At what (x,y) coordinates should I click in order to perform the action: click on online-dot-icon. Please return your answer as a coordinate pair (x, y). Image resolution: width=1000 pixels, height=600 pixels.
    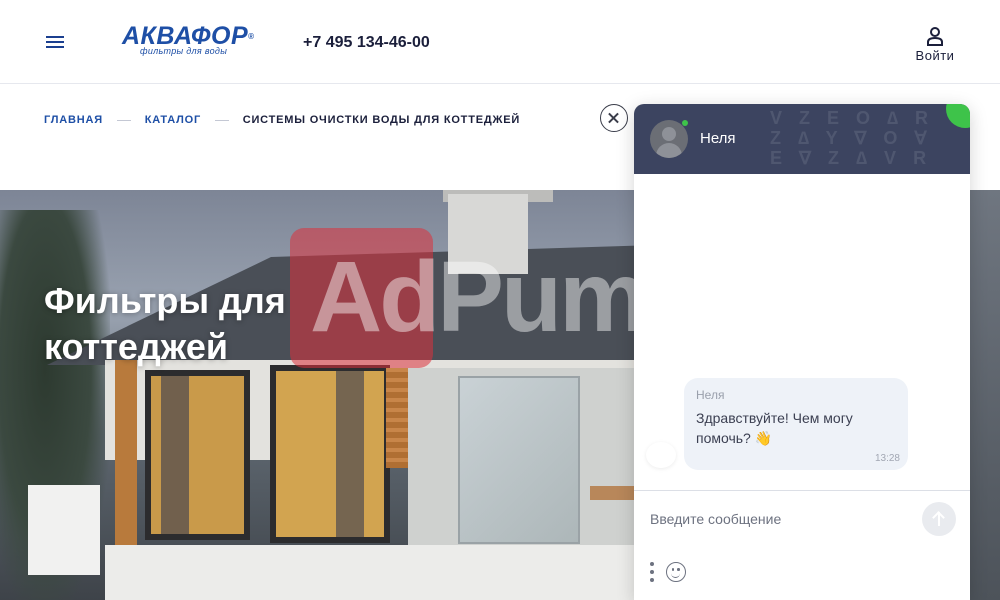
    Looking at the image, I should click on (685, 123).